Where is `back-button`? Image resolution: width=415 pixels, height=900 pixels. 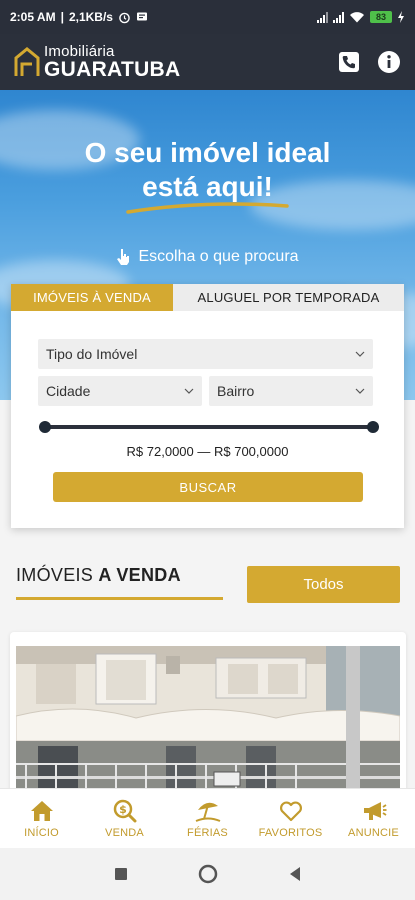 back-button is located at coordinates (295, 874).